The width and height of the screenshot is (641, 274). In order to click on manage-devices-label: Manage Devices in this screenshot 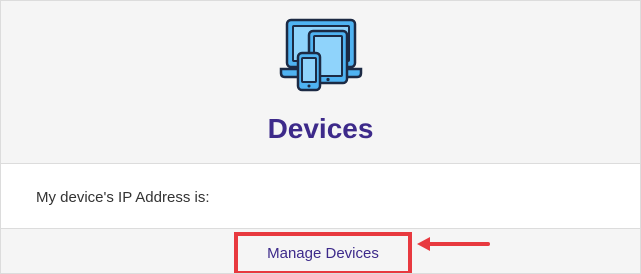, I will do `click(323, 253)`.